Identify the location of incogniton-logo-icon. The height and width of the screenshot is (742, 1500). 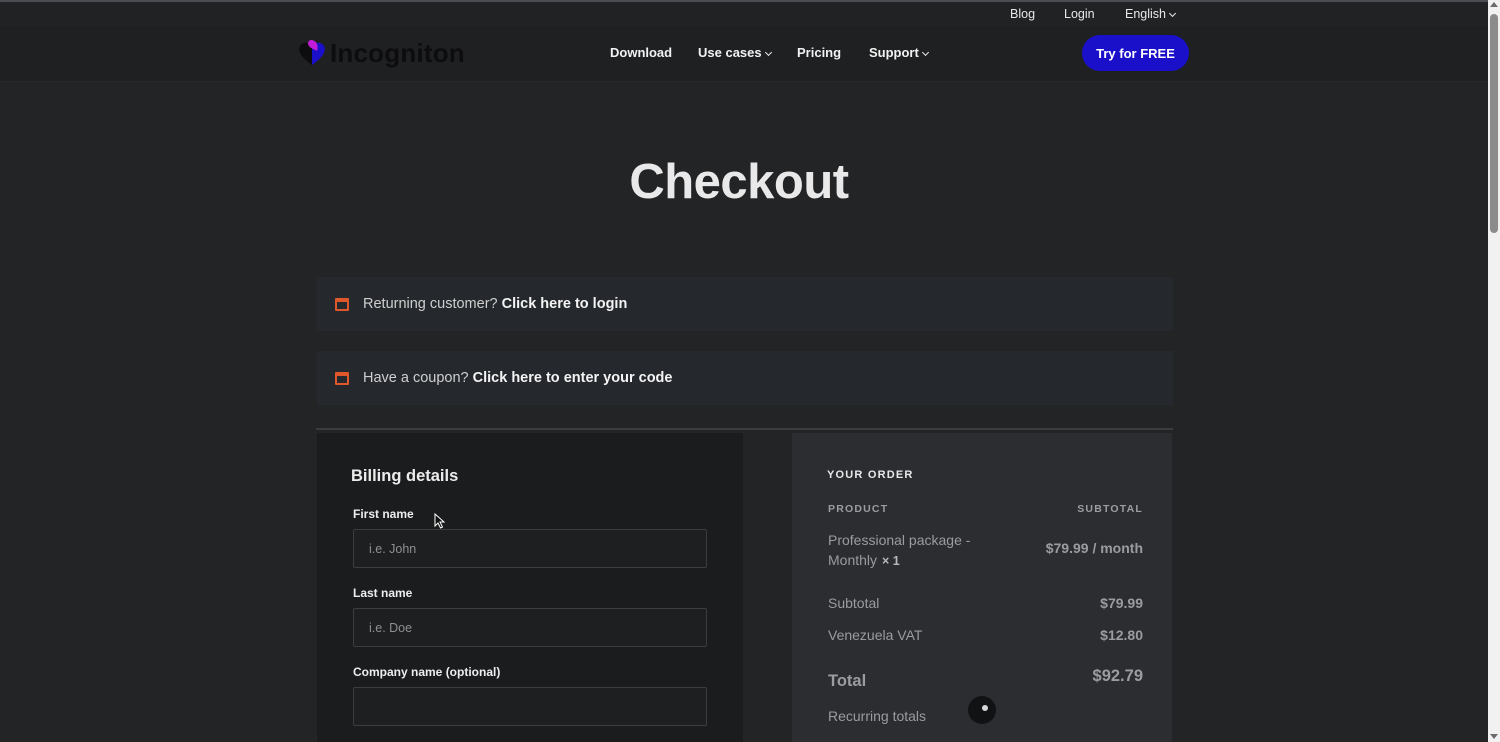
(312, 52).